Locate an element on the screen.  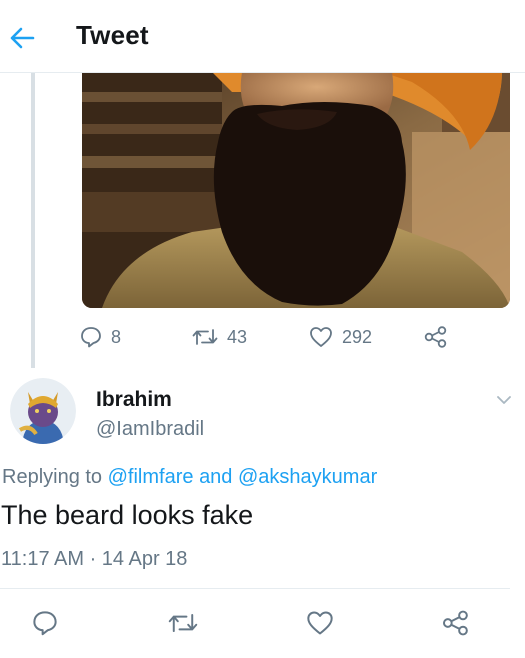
avatar is located at coordinates (43, 411).